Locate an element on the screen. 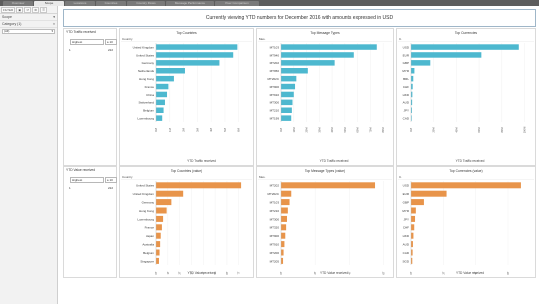  category-header: C. is located at coordinates (400, 177).